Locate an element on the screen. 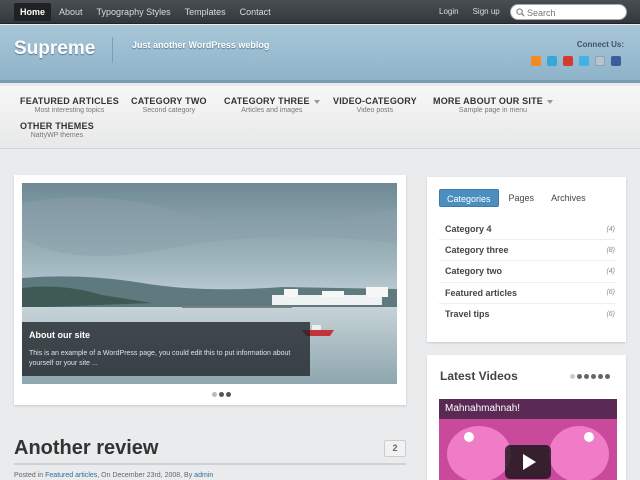 The width and height of the screenshot is (640, 480). video-pager is located at coordinates (591, 376).